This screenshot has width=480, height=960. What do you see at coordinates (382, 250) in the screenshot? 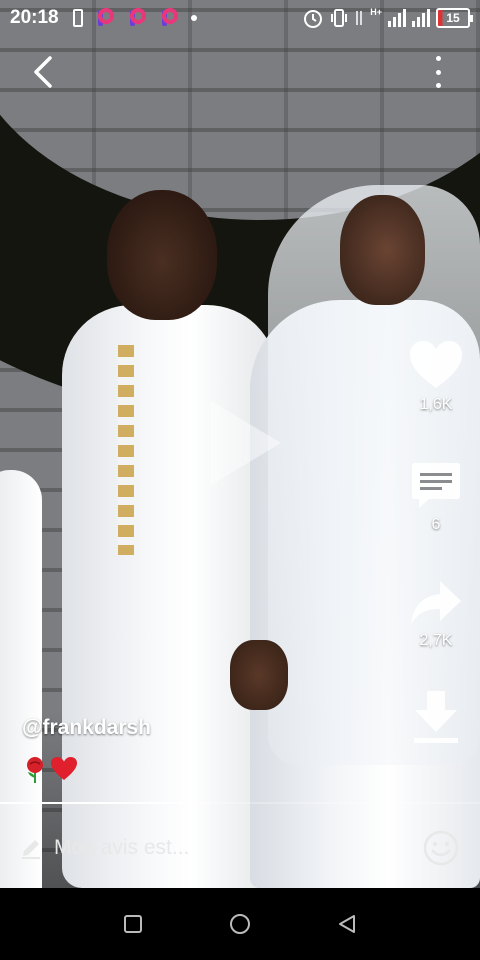
I see `bride-head` at bounding box center [382, 250].